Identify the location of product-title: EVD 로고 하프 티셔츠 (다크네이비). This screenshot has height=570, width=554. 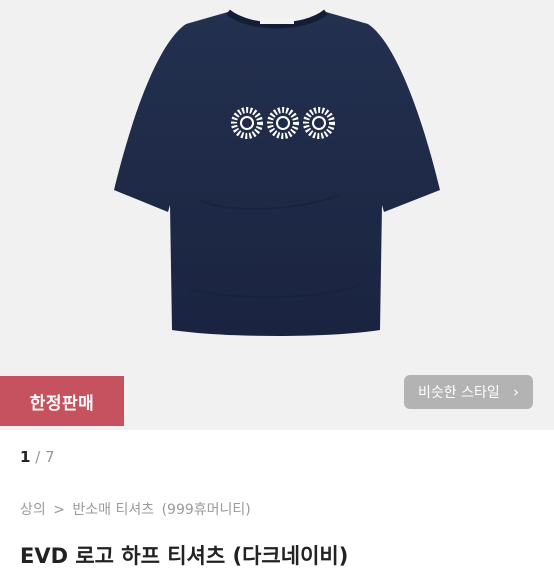
(184, 556).